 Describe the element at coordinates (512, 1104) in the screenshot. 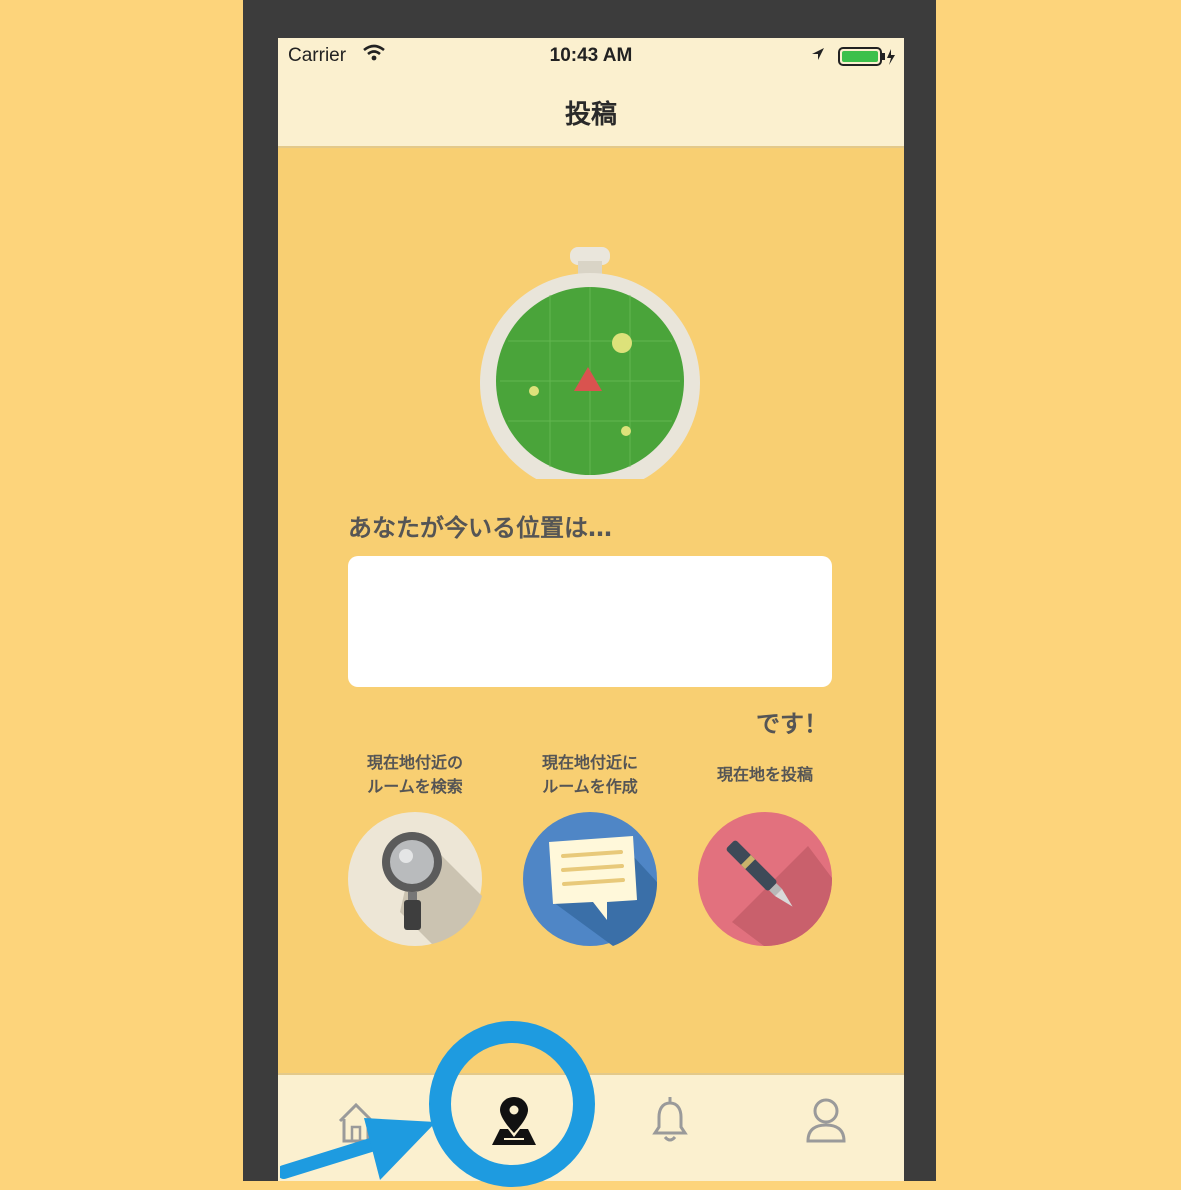

I see `highlight-circle-annotation` at that location.